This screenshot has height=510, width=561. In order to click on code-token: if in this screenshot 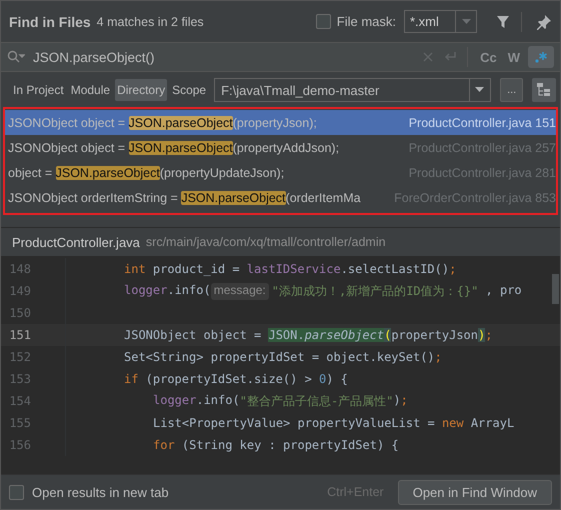, I will do `click(131, 379)`.